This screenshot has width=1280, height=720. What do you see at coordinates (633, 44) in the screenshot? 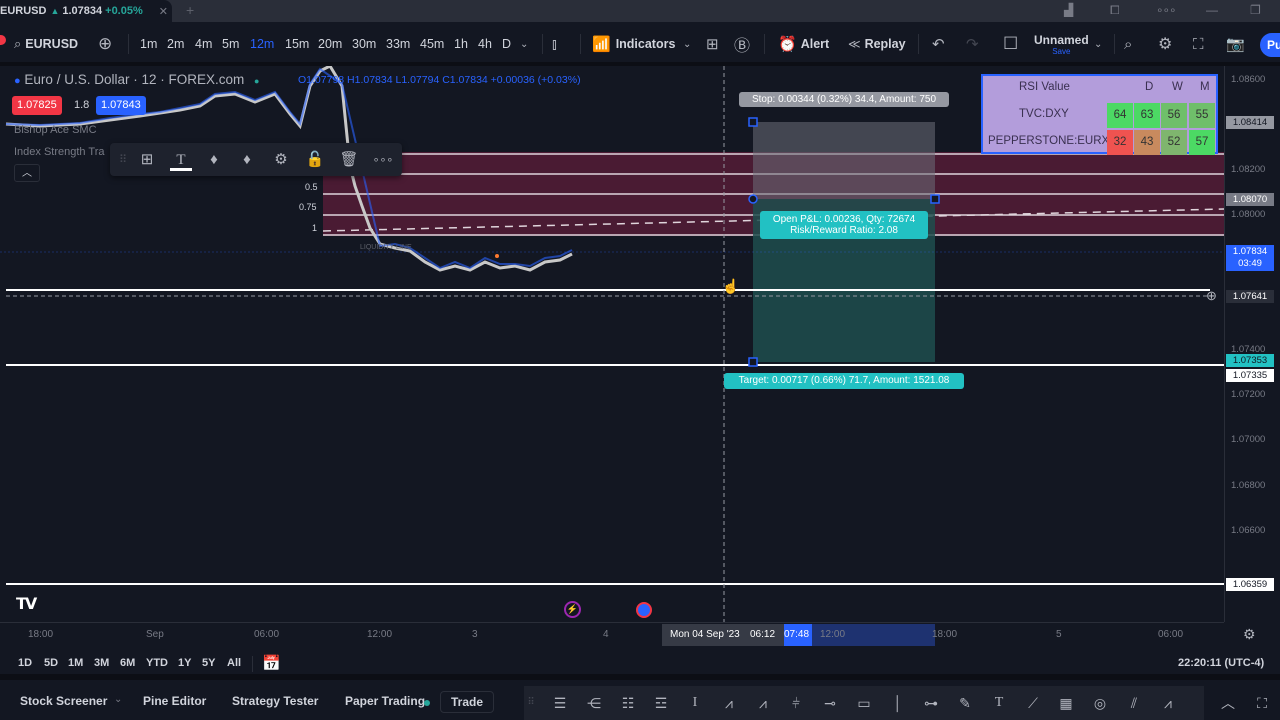
I see `indicators-button: 📶 Indicators` at bounding box center [633, 44].